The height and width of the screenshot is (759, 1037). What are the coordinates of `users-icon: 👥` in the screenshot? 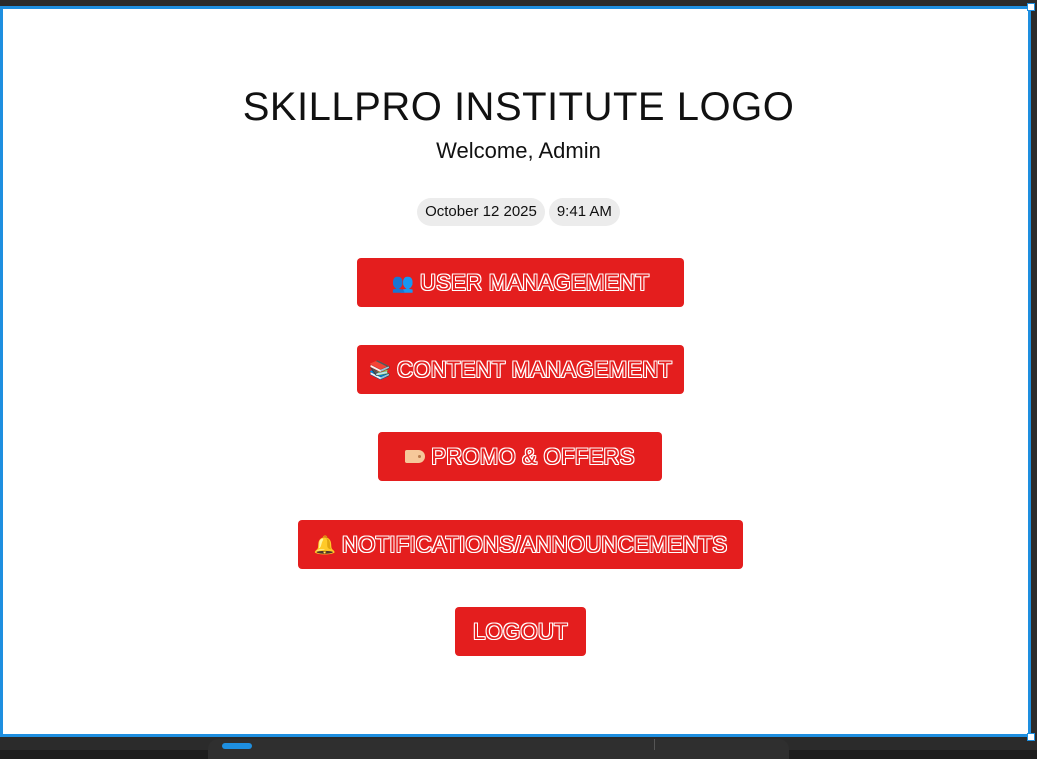 It's located at (402, 282).